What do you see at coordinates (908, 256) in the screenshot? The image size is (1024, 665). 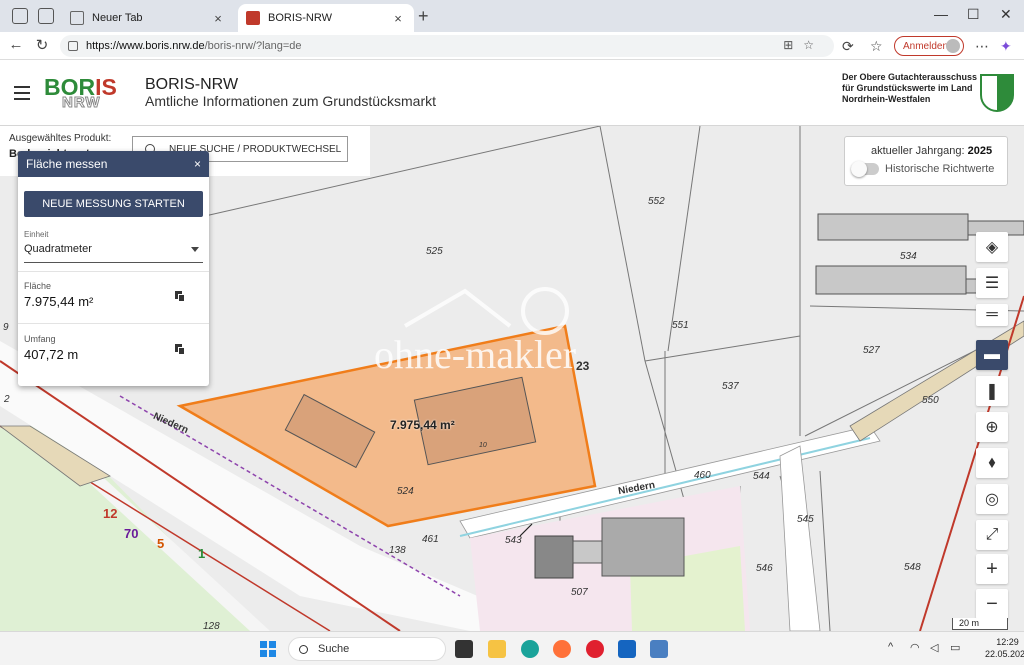 I see `parcel-label: 534` at bounding box center [908, 256].